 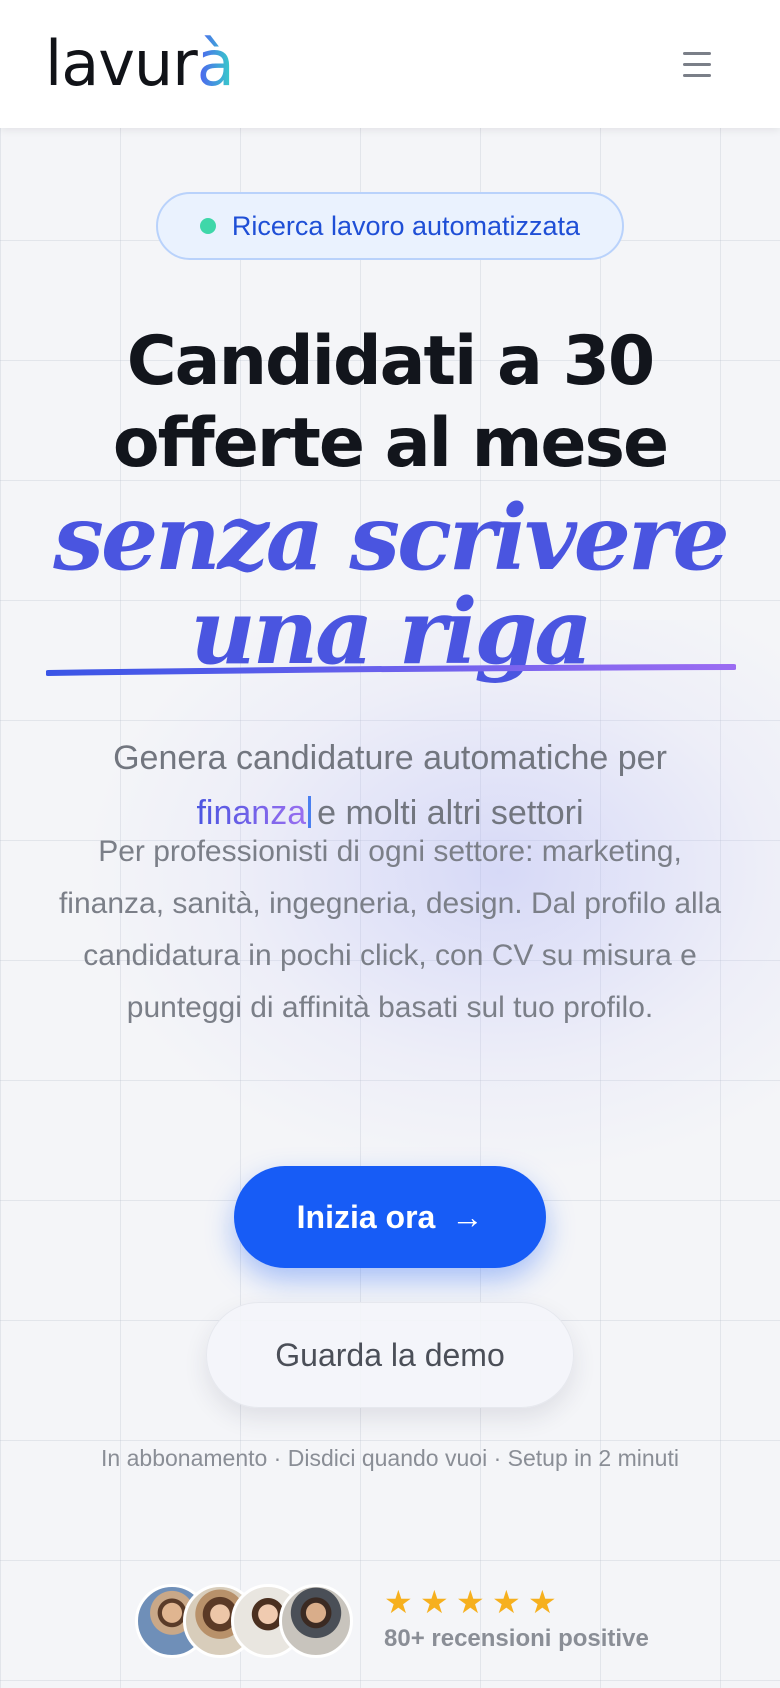 I want to click on typing-caret, so click(x=310, y=812).